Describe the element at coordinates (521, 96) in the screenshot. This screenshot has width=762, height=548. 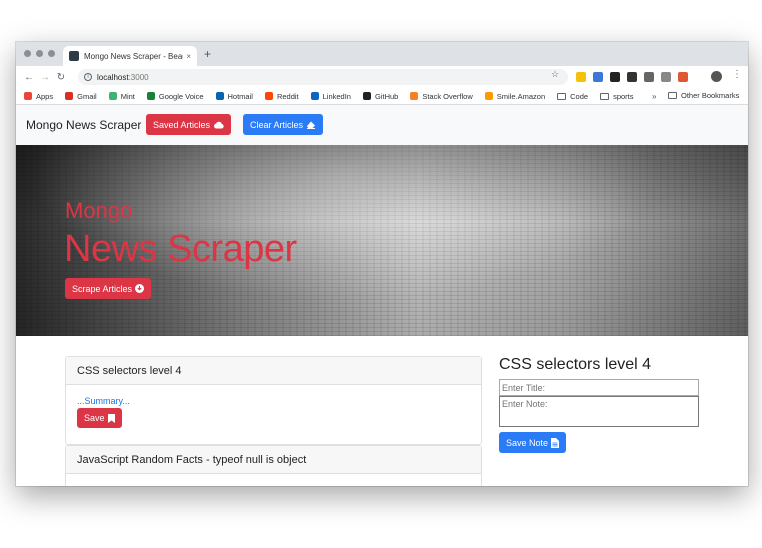
I see `bookmark-label: Smile.Amazon` at that location.